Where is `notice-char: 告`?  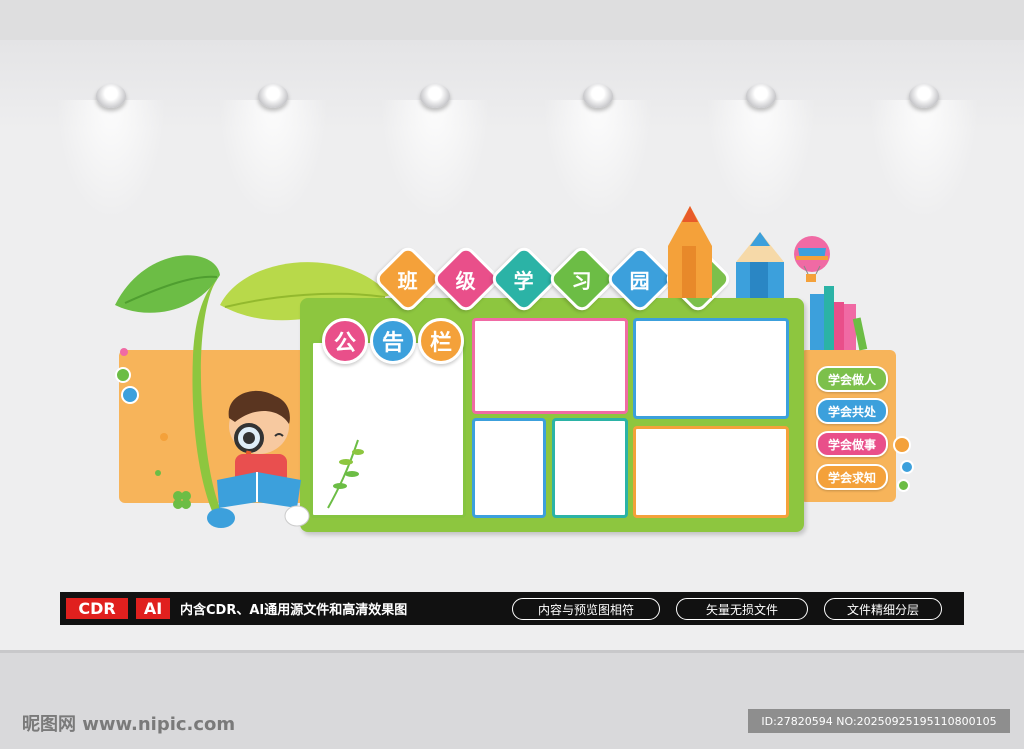 notice-char: 告 is located at coordinates (393, 341).